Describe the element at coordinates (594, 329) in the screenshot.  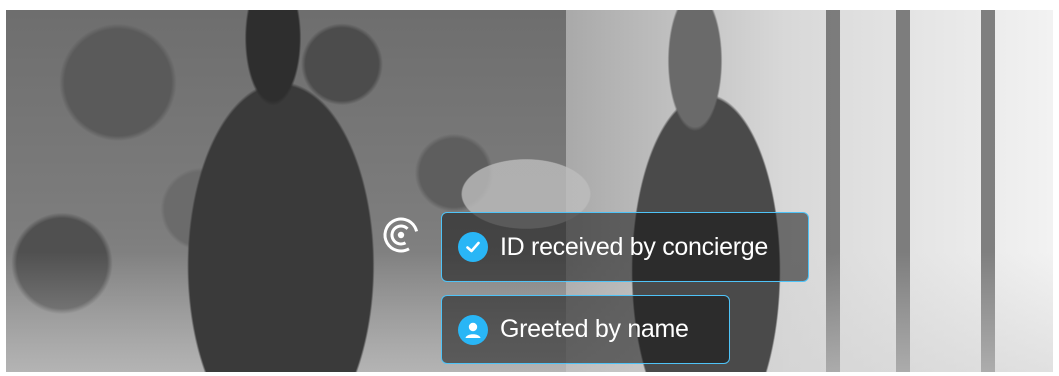
I see `status-card-label: Greeted by name` at that location.